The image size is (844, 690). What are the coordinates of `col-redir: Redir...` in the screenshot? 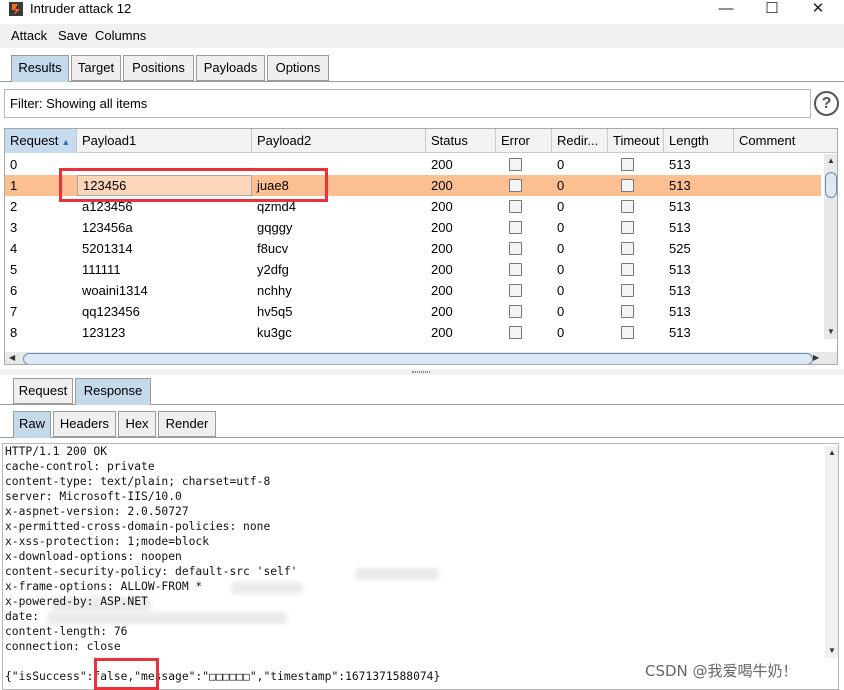 It's located at (580, 141).